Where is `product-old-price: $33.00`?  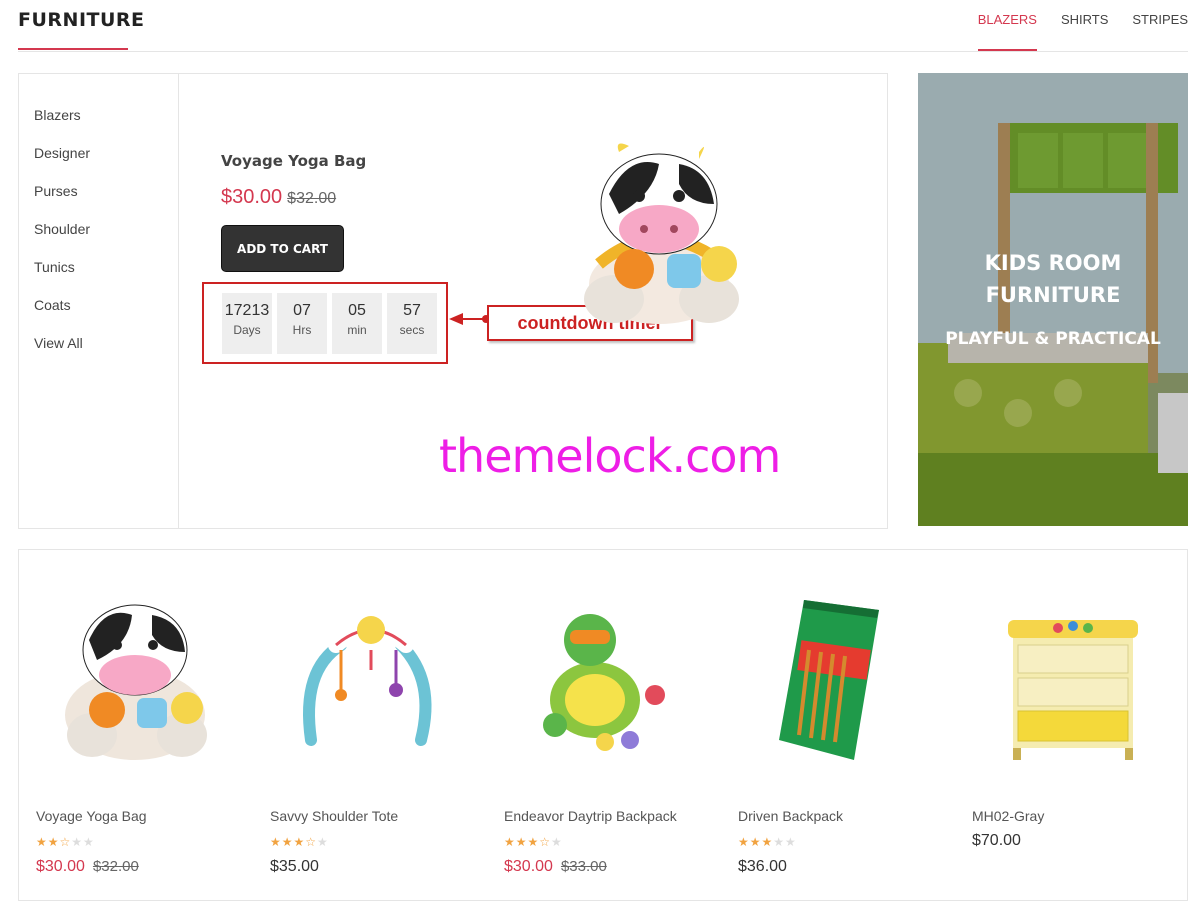
product-old-price: $33.00 is located at coordinates (583, 866).